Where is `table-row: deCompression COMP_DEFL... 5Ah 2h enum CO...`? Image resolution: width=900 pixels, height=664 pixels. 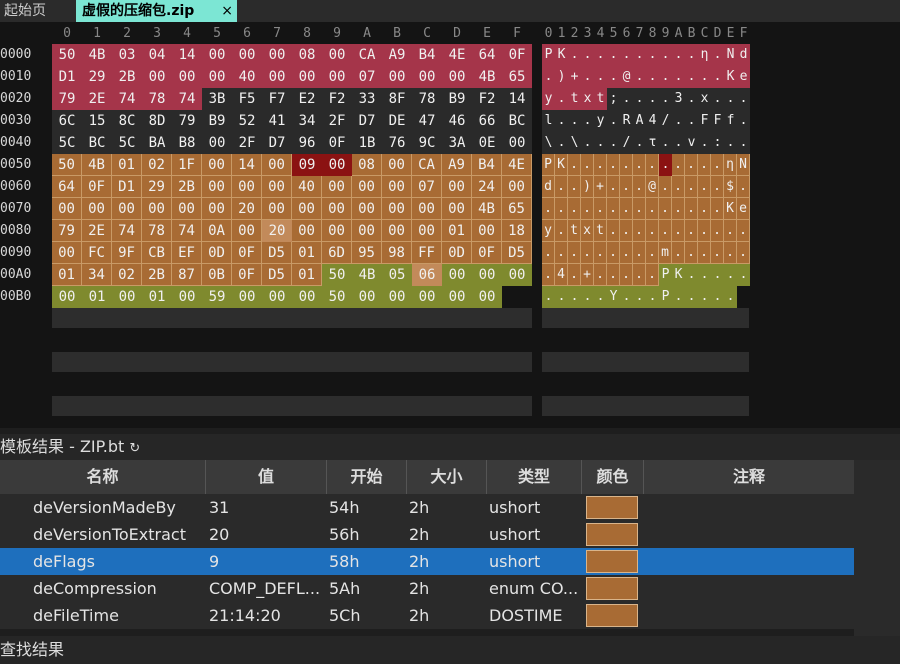 table-row: deCompression COMP_DEFL... 5Ah 2h enum CO... is located at coordinates (427, 588).